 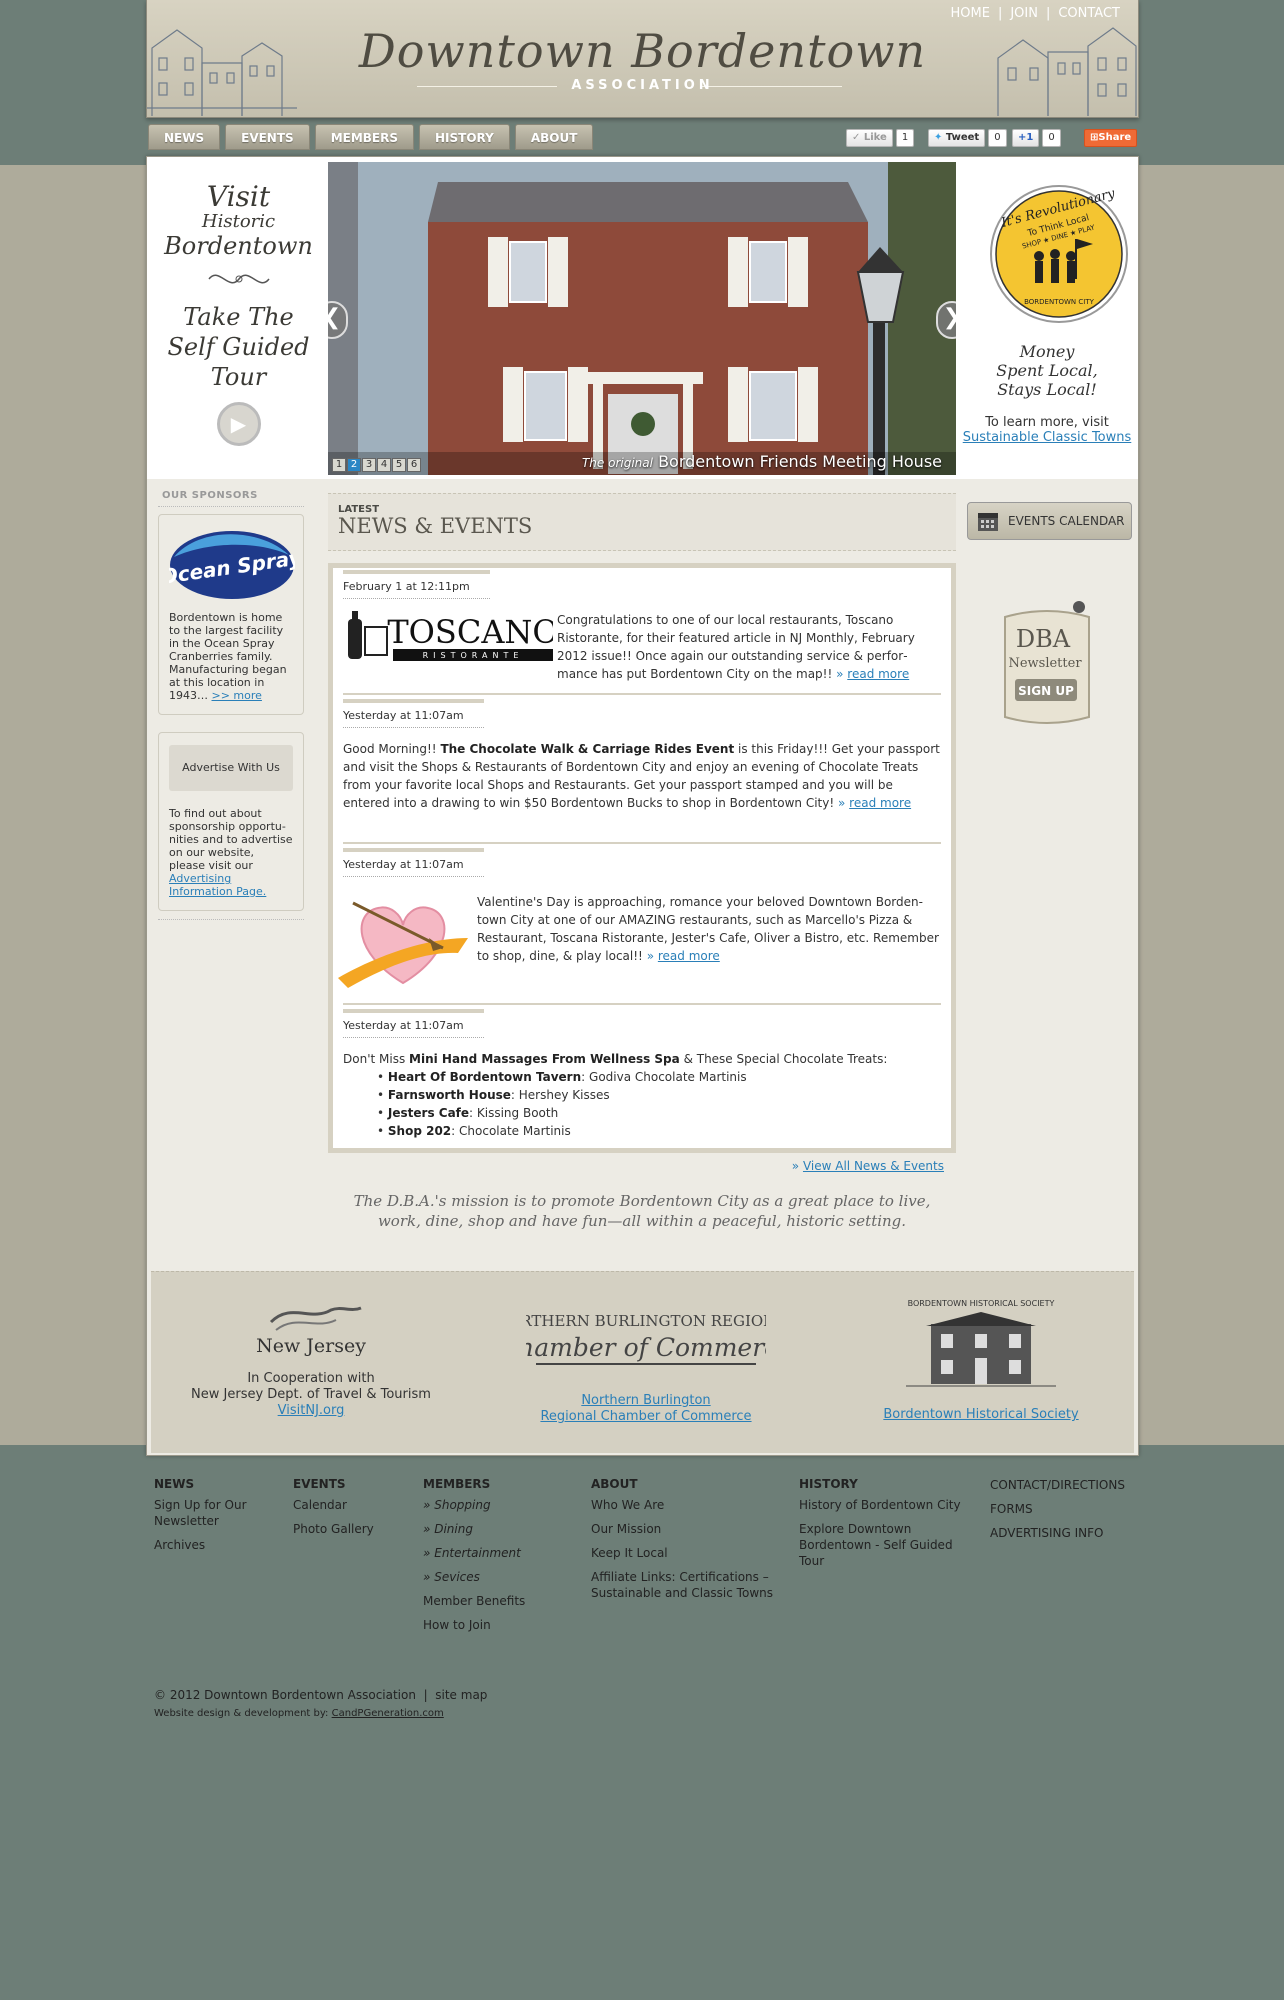 I want to click on treat-item: Farnsworth House: Hershey Kisses, so click(x=659, y=1095).